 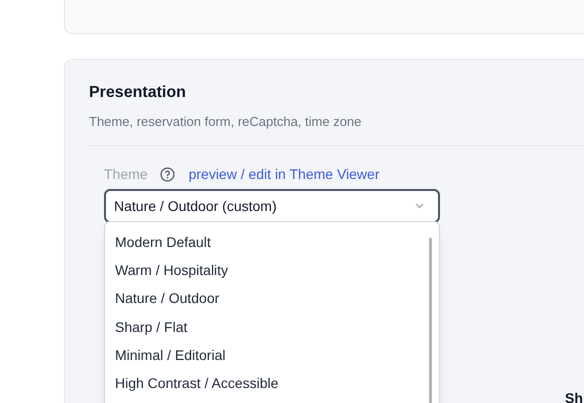 What do you see at coordinates (170, 355) in the screenshot?
I see `dropdown-option: Minimal / Editorial` at bounding box center [170, 355].